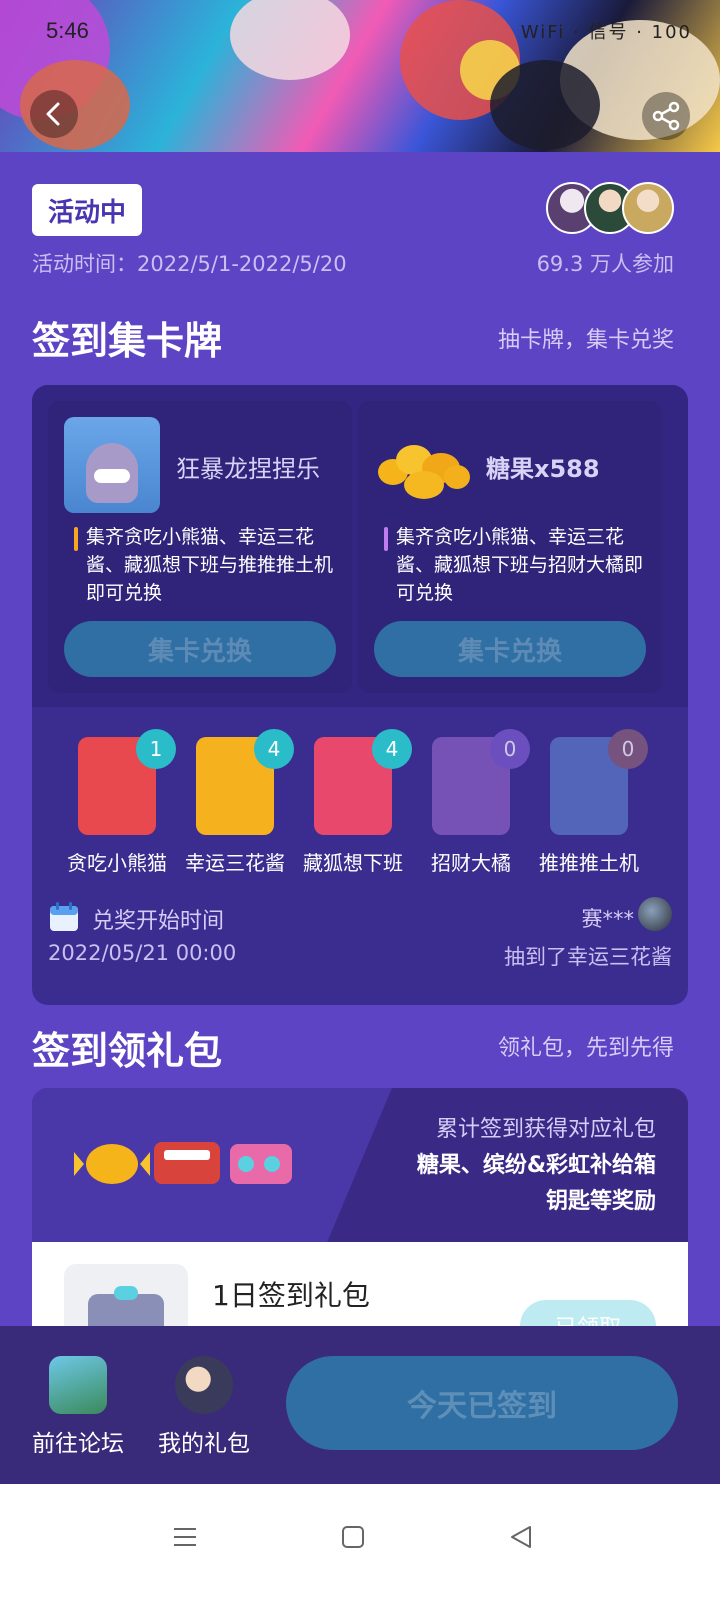 The width and height of the screenshot is (720, 1600). What do you see at coordinates (519, 565) in the screenshot?
I see `prize-desc: 集齐贪吃小熊猫、幸运三花酱、藏狐想下班与招财大橘即可兑换` at bounding box center [519, 565].